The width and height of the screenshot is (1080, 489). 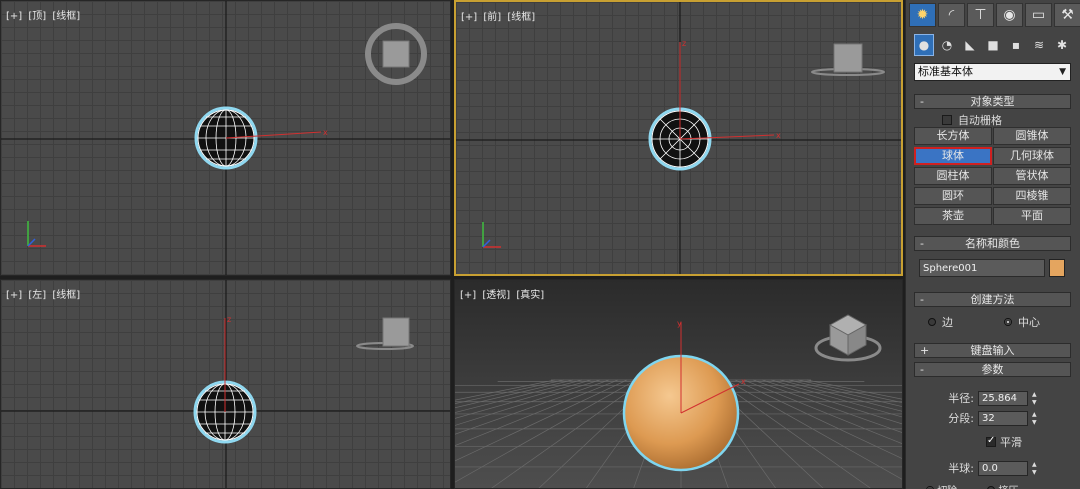 I want to click on modify-tab: ◜, so click(x=951, y=15).